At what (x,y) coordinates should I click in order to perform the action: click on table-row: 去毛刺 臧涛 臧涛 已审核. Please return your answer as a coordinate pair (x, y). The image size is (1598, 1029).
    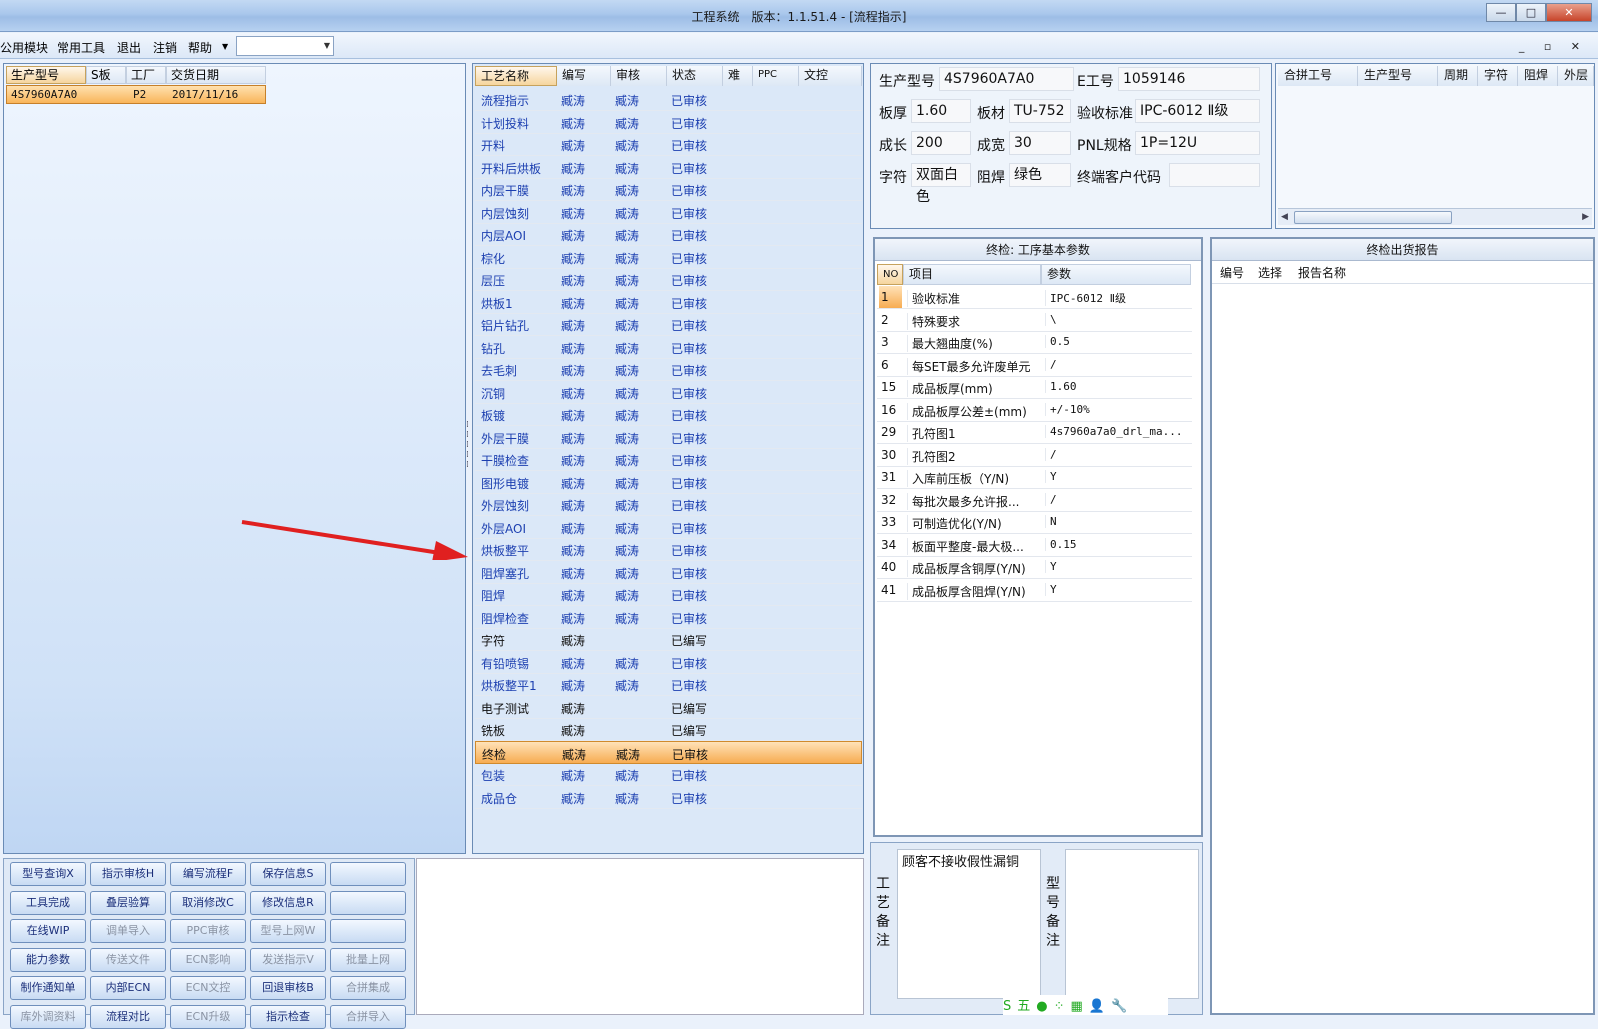
    Looking at the image, I should click on (668, 369).